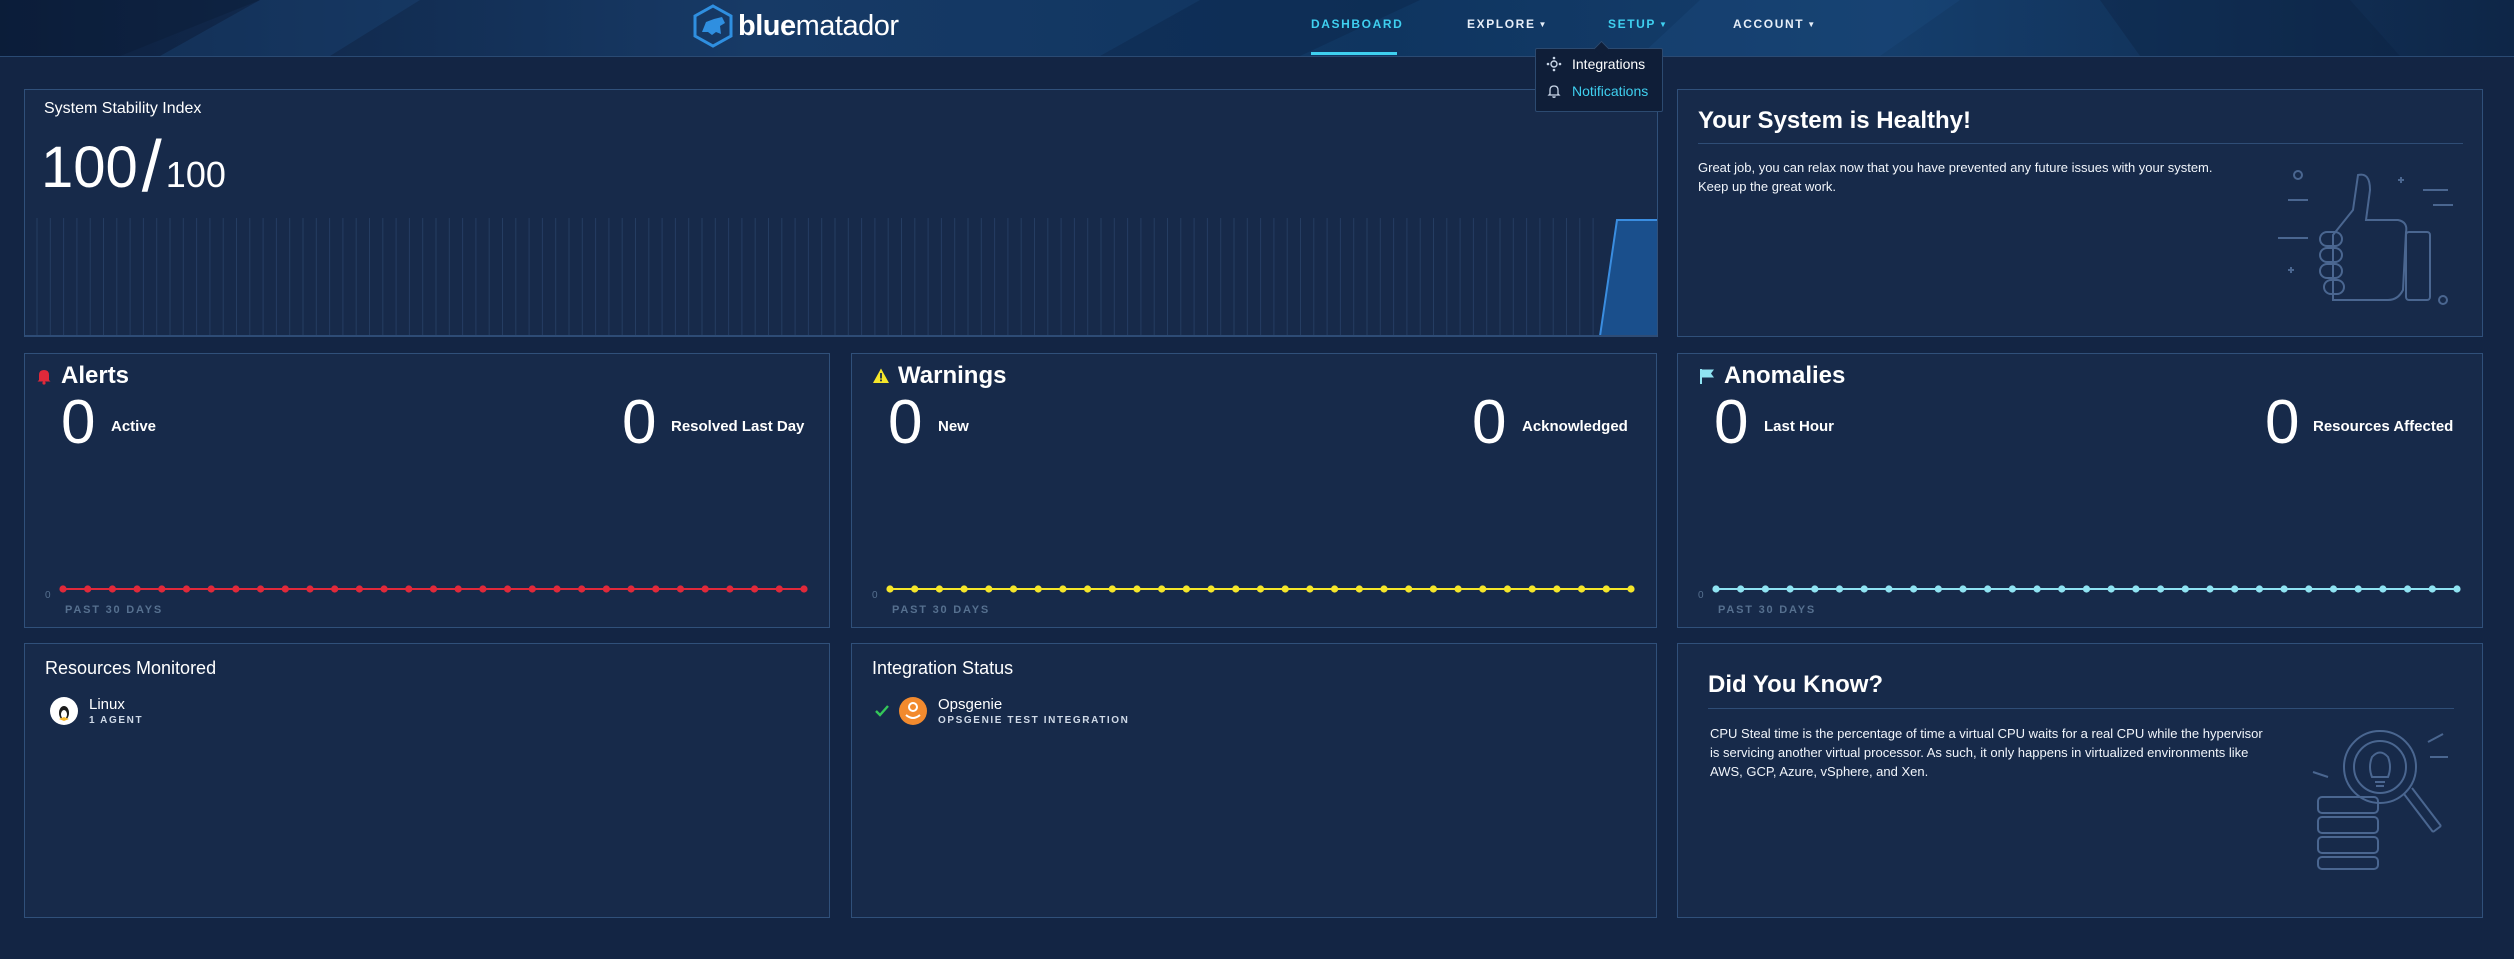 The image size is (2514, 959). I want to click on menu-item-notifications: Notifications, so click(1597, 91).